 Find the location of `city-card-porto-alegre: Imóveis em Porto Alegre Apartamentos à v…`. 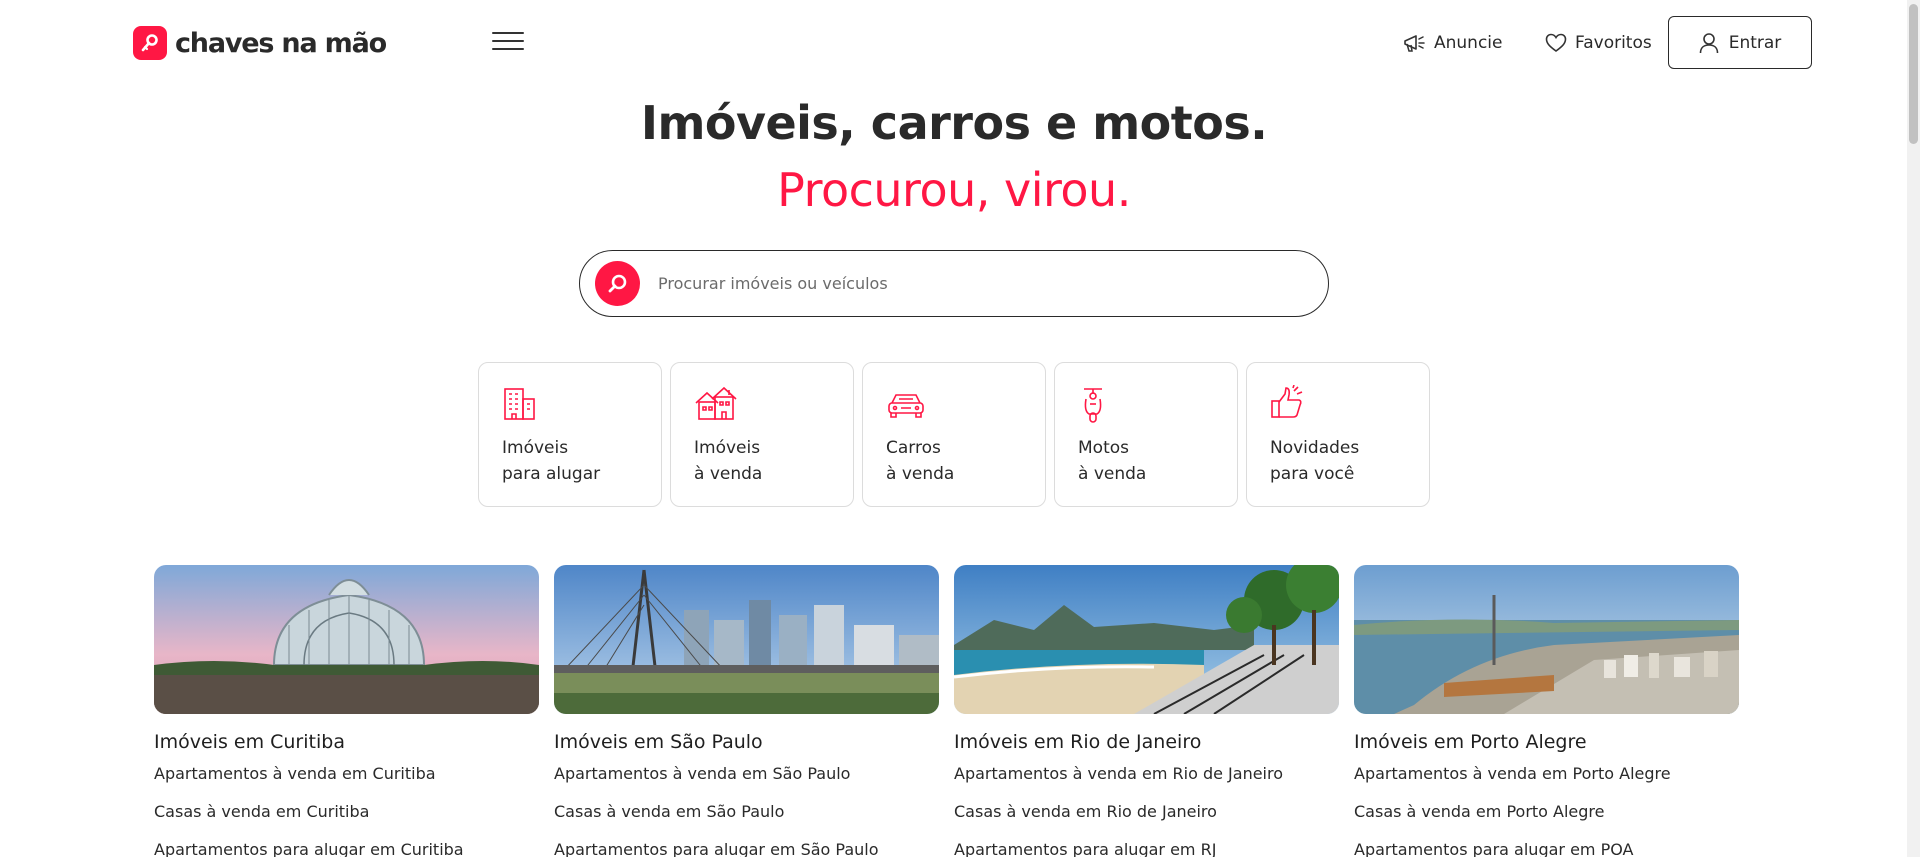

city-card-porto-alegre: Imóveis em Porto Alegre Apartamentos à v… is located at coordinates (1546, 711).